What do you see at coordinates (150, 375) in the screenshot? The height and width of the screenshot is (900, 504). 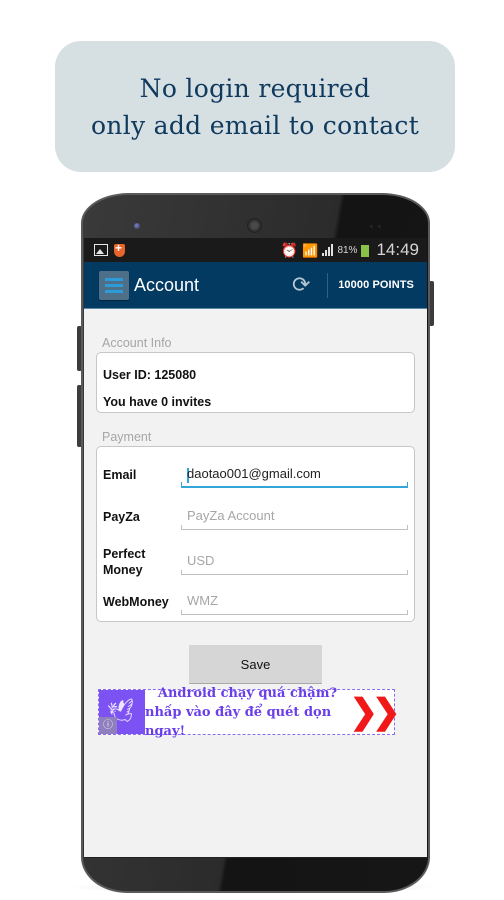 I see `user-id: User ID: 125080` at bounding box center [150, 375].